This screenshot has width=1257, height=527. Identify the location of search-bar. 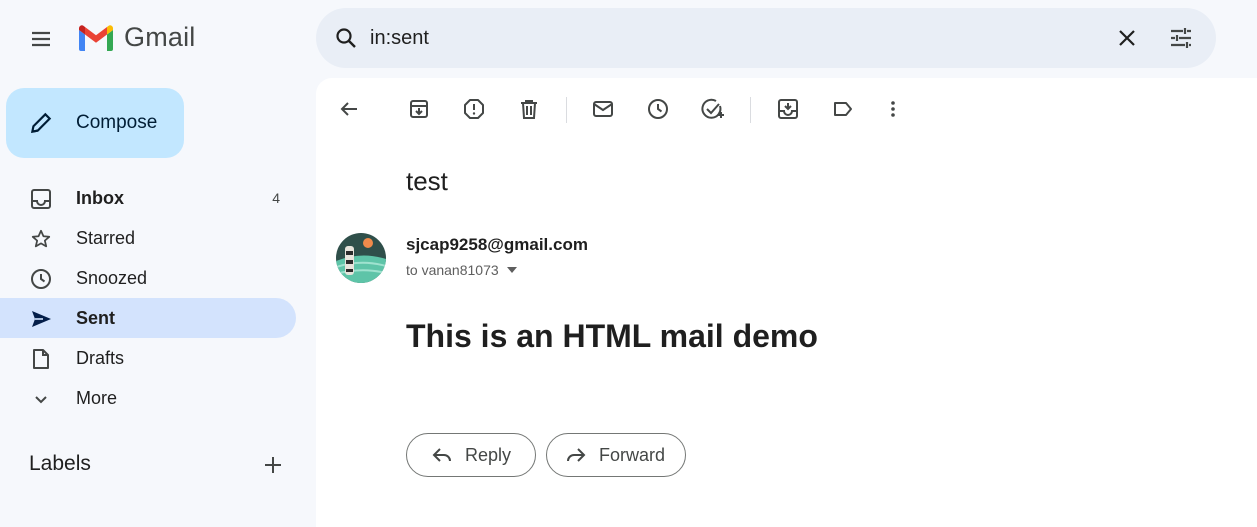
(766, 38).